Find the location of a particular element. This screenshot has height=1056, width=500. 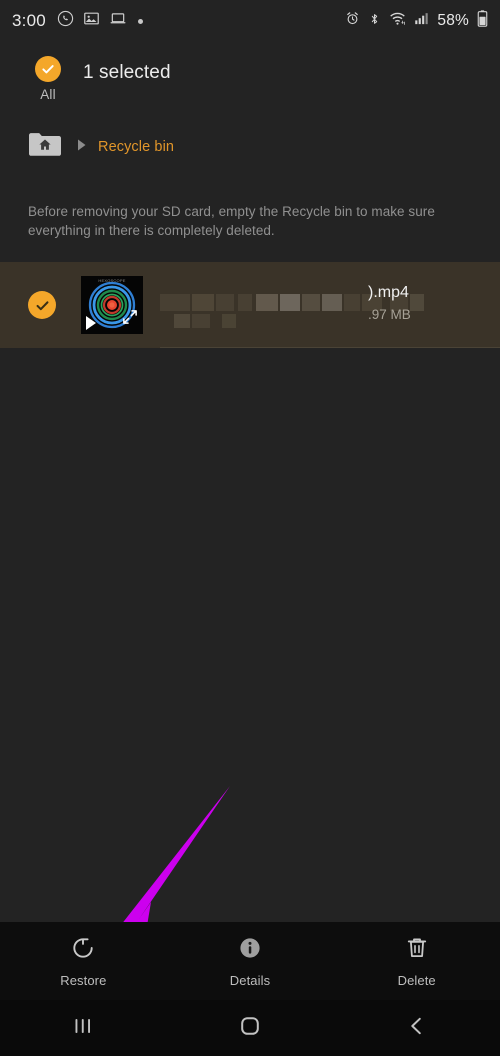

recents-button is located at coordinates (83, 1028).